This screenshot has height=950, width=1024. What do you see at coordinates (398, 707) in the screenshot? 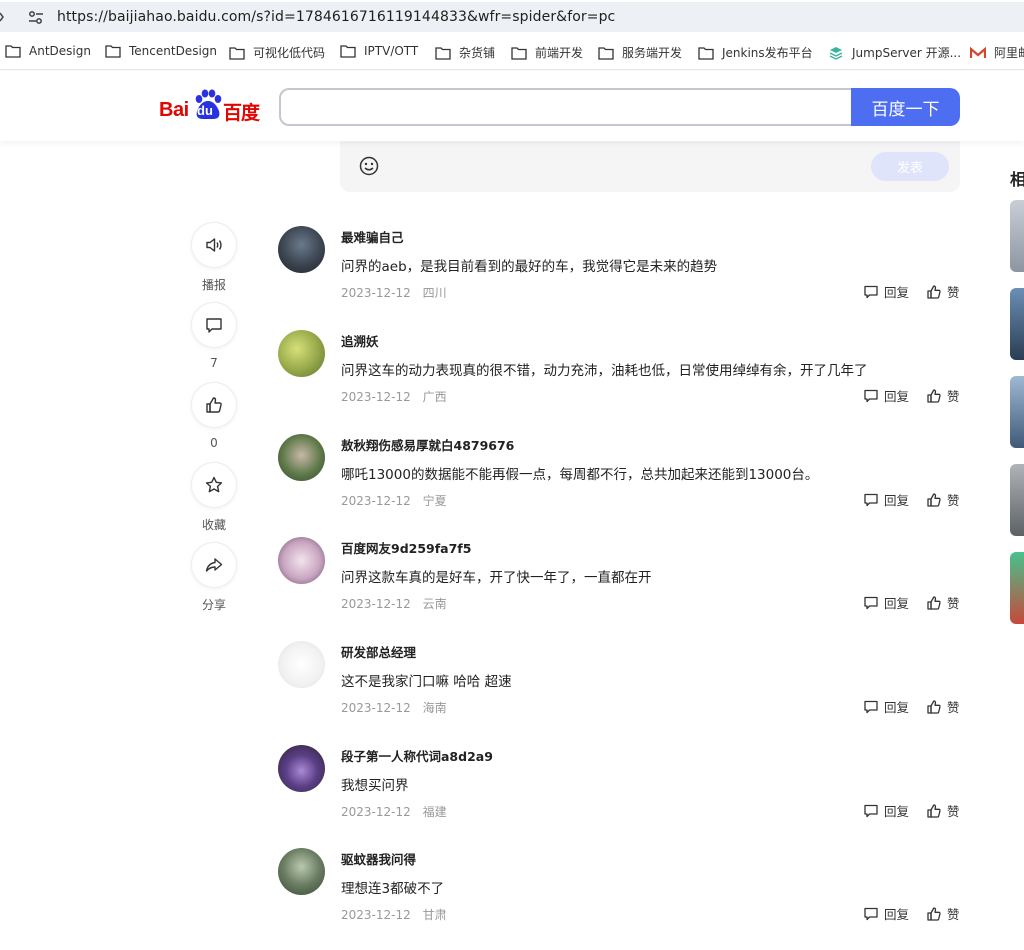
I see `comment-meta: 2023-12-12 海南` at bounding box center [398, 707].